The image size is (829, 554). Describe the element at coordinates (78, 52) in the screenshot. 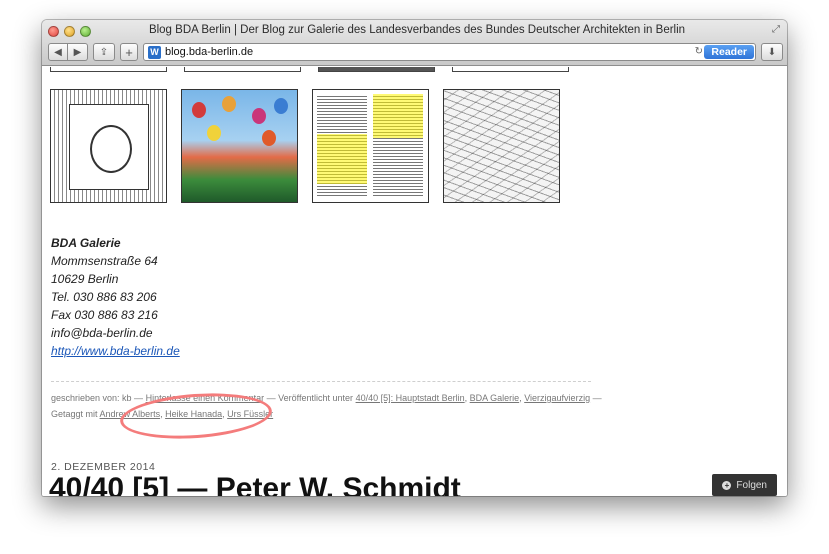

I see `forward-button: ▶` at that location.